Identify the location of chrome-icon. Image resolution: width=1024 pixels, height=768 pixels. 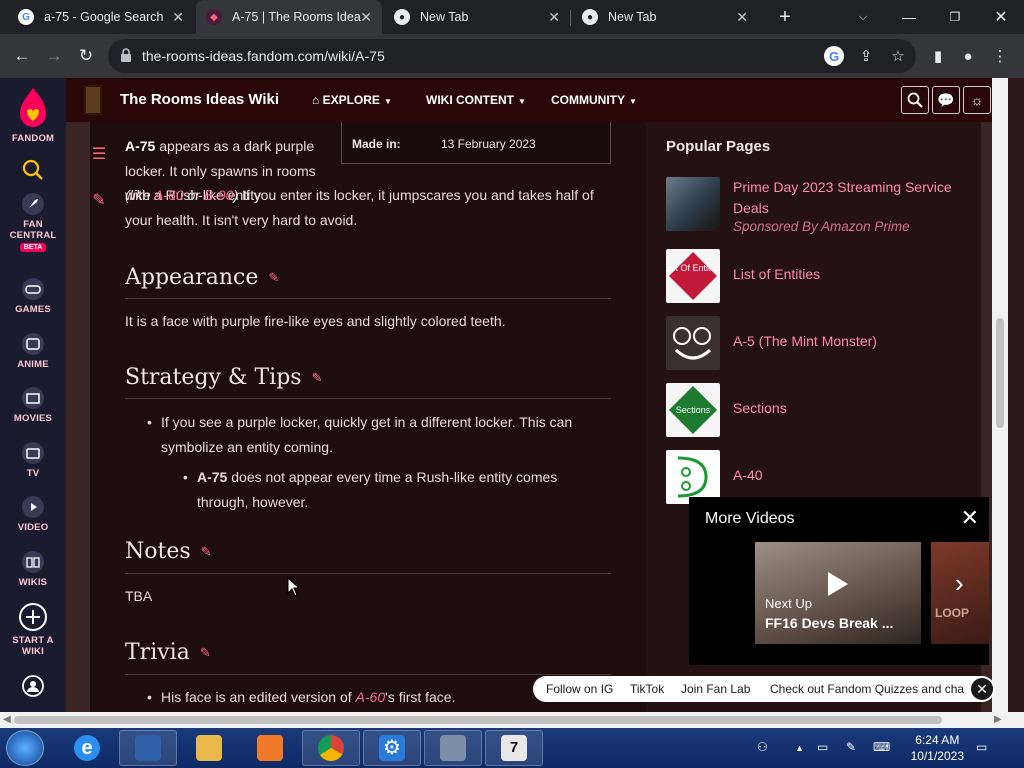
(331, 748).